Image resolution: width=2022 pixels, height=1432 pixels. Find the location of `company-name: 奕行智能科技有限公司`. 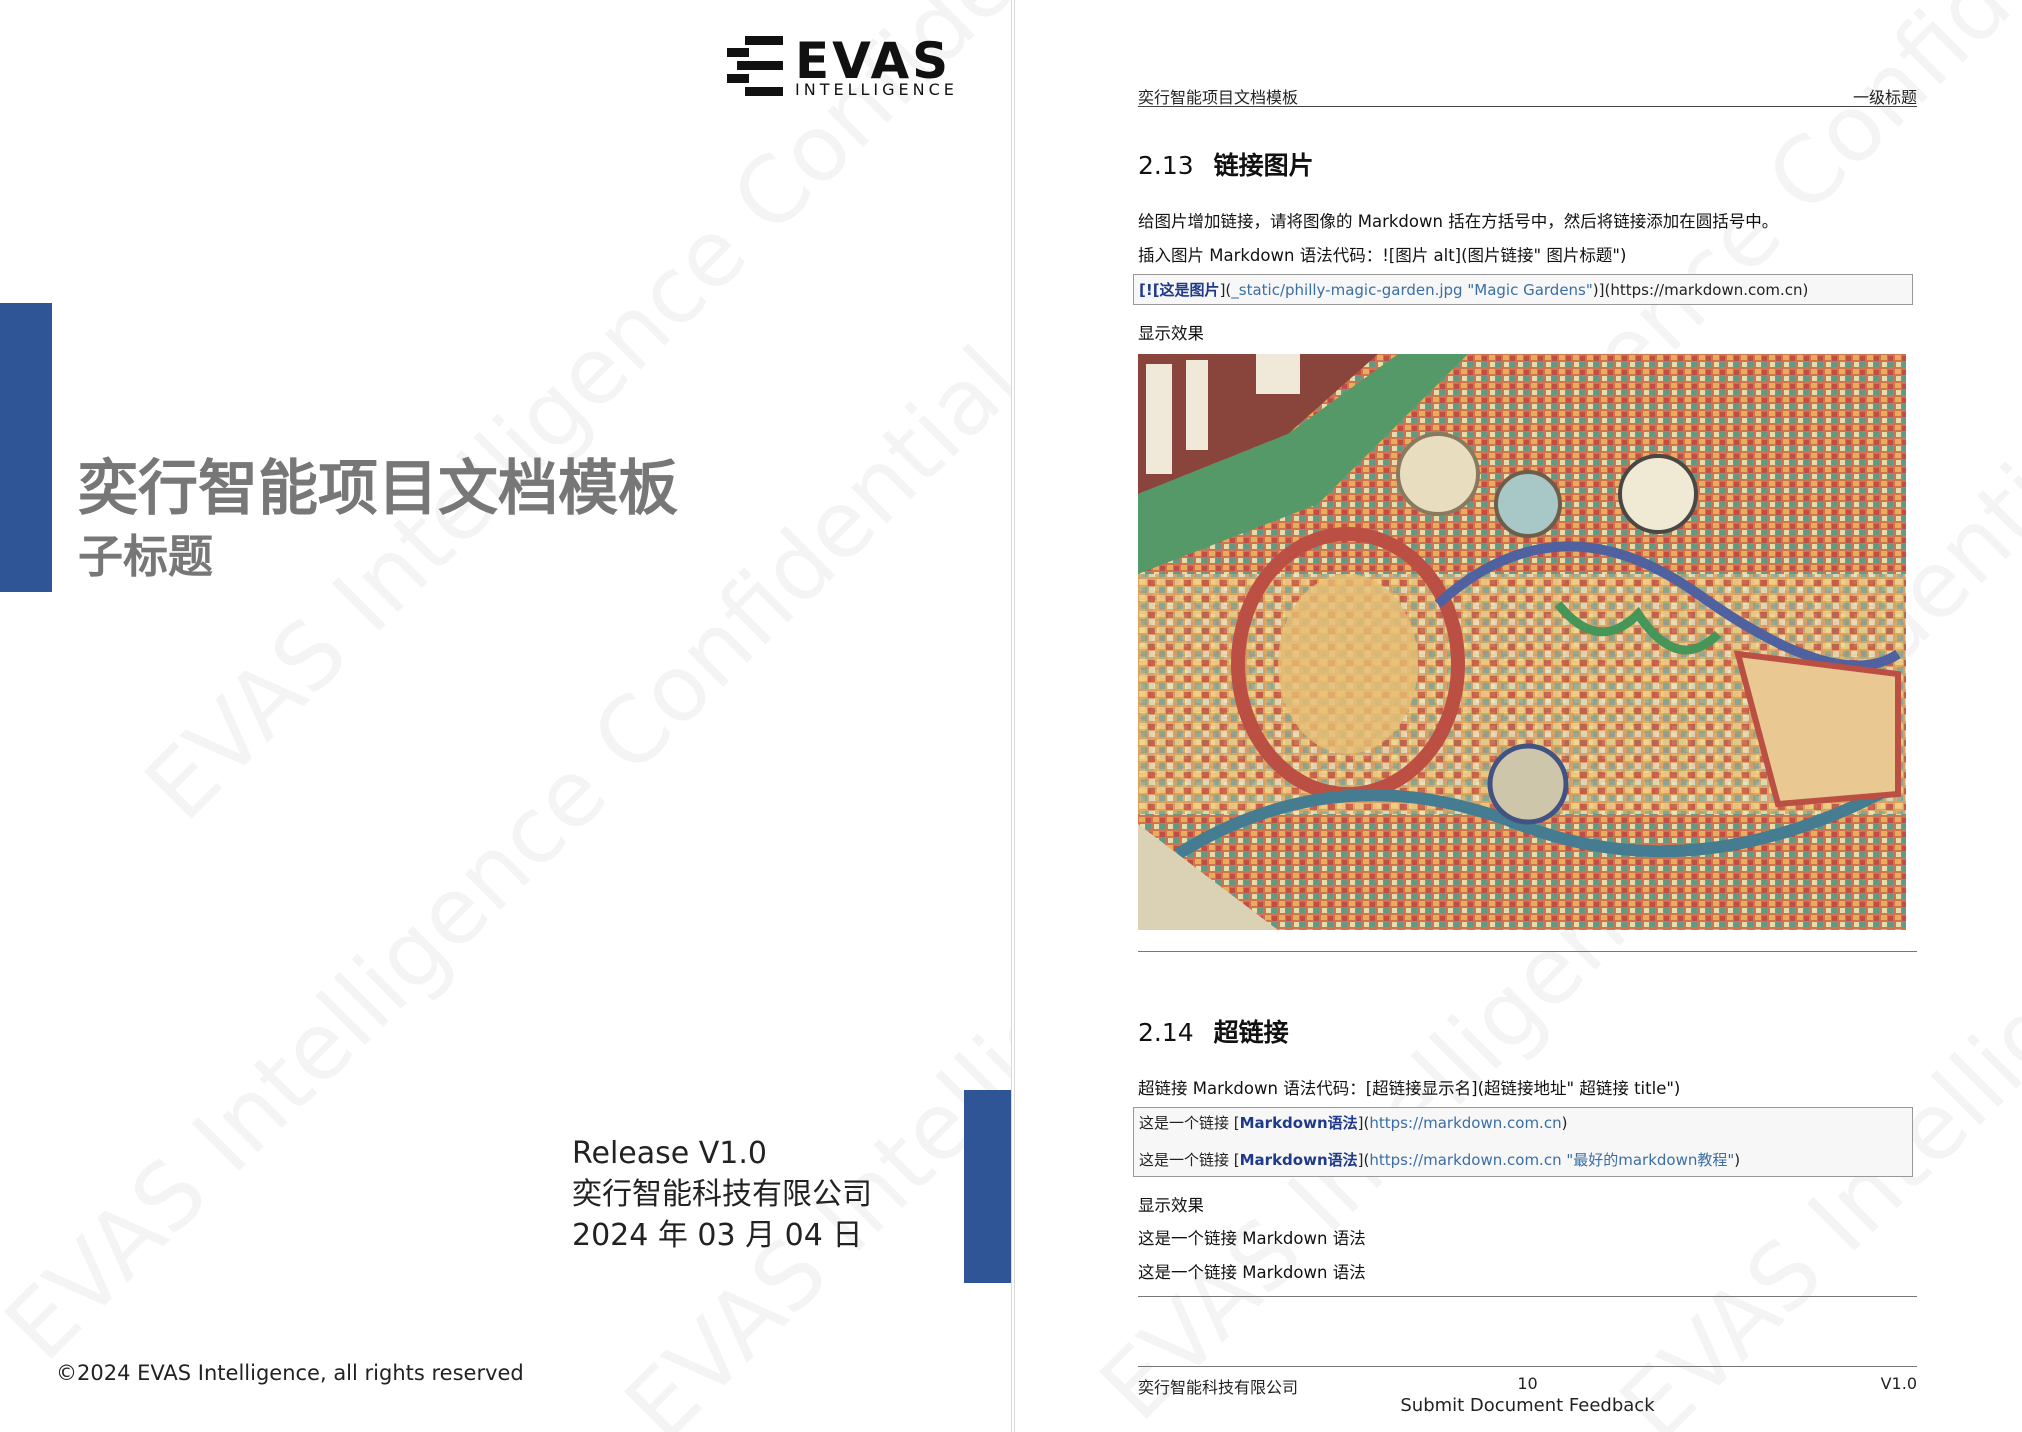

company-name: 奕行智能科技有限公司 is located at coordinates (722, 1194).